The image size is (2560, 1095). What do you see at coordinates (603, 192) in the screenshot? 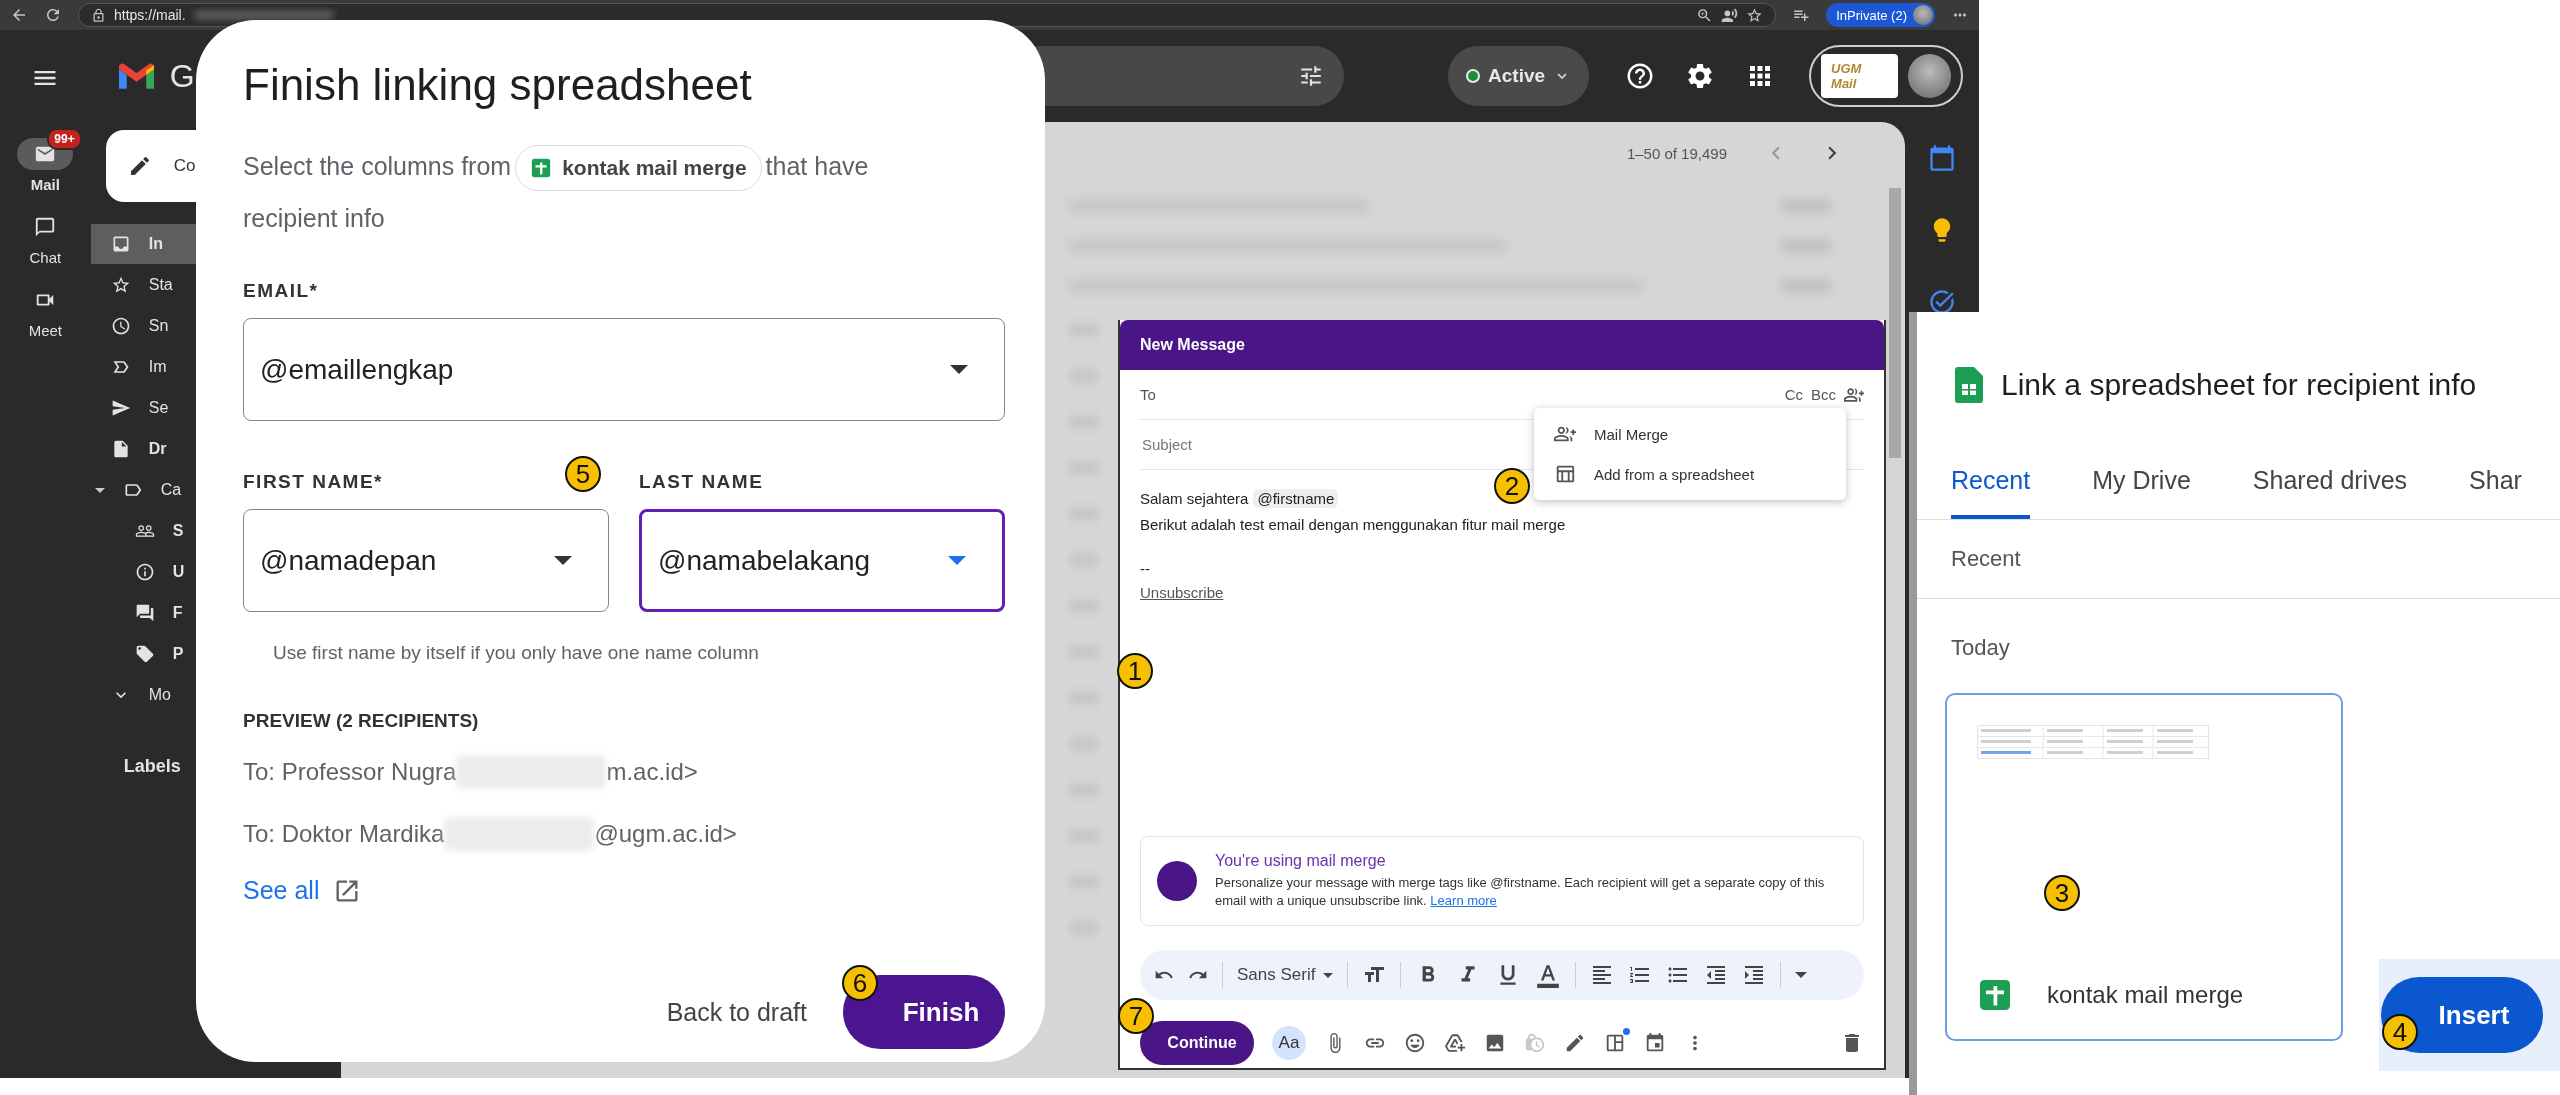
I see `intro-text: Select the columns from kontak mail merge that have recipient info` at bounding box center [603, 192].